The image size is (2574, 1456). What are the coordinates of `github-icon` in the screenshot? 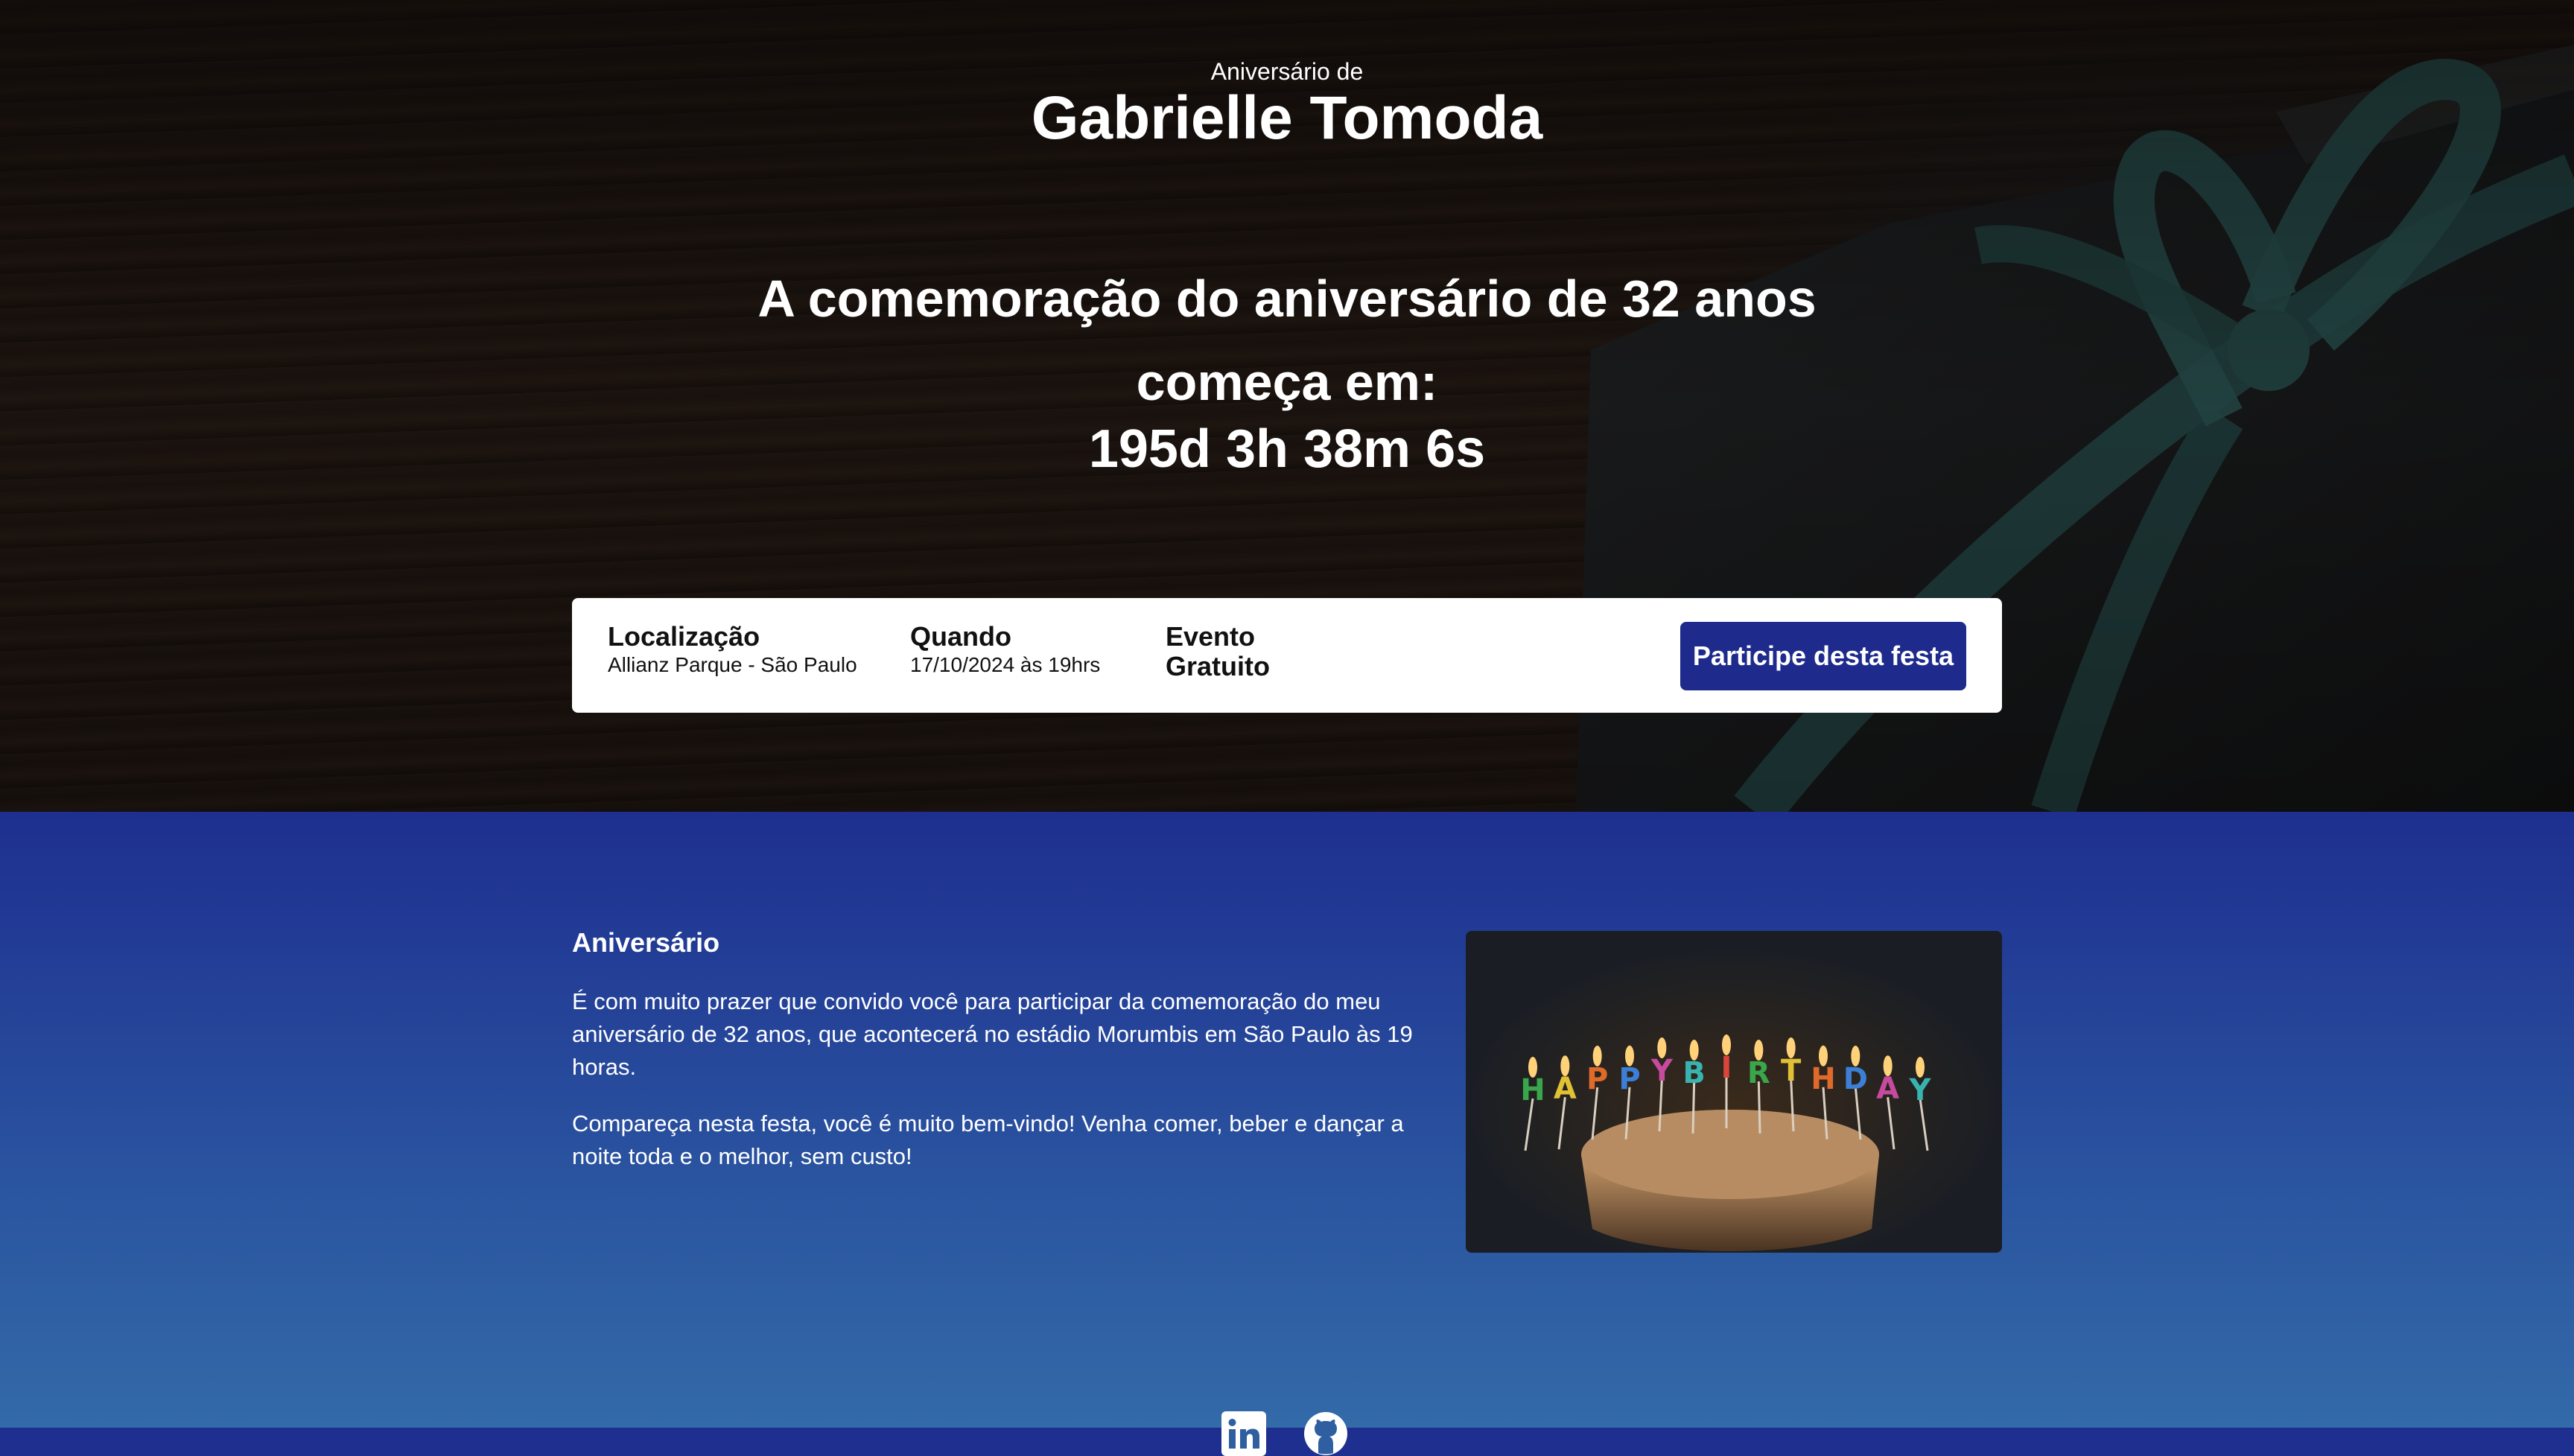 It's located at (1325, 1433).